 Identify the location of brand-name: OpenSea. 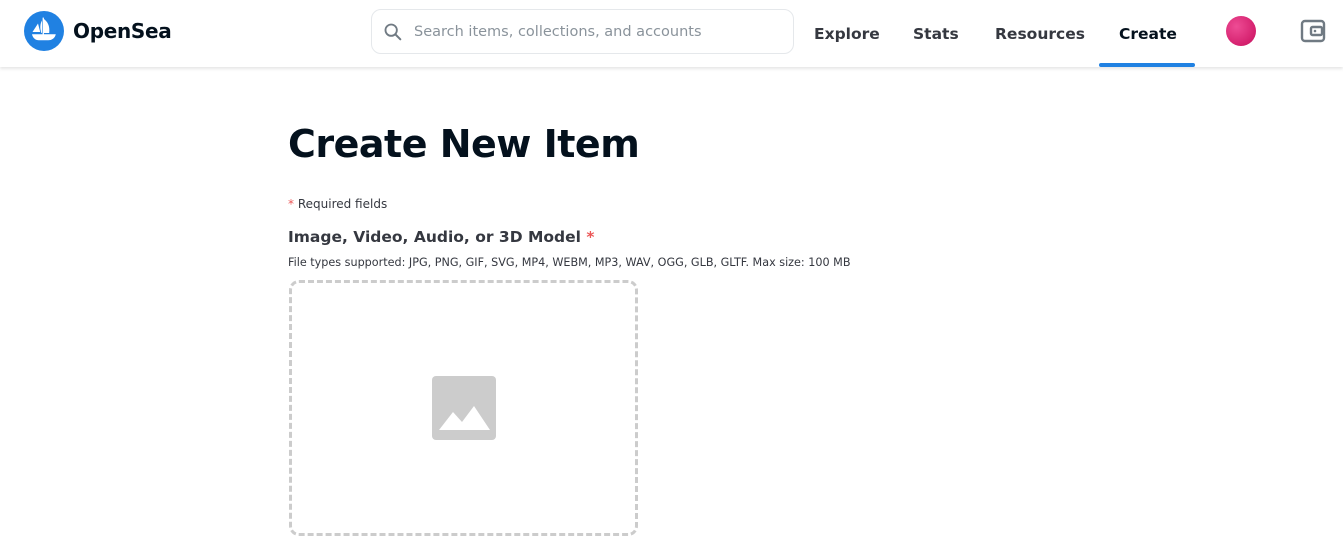
(122, 31).